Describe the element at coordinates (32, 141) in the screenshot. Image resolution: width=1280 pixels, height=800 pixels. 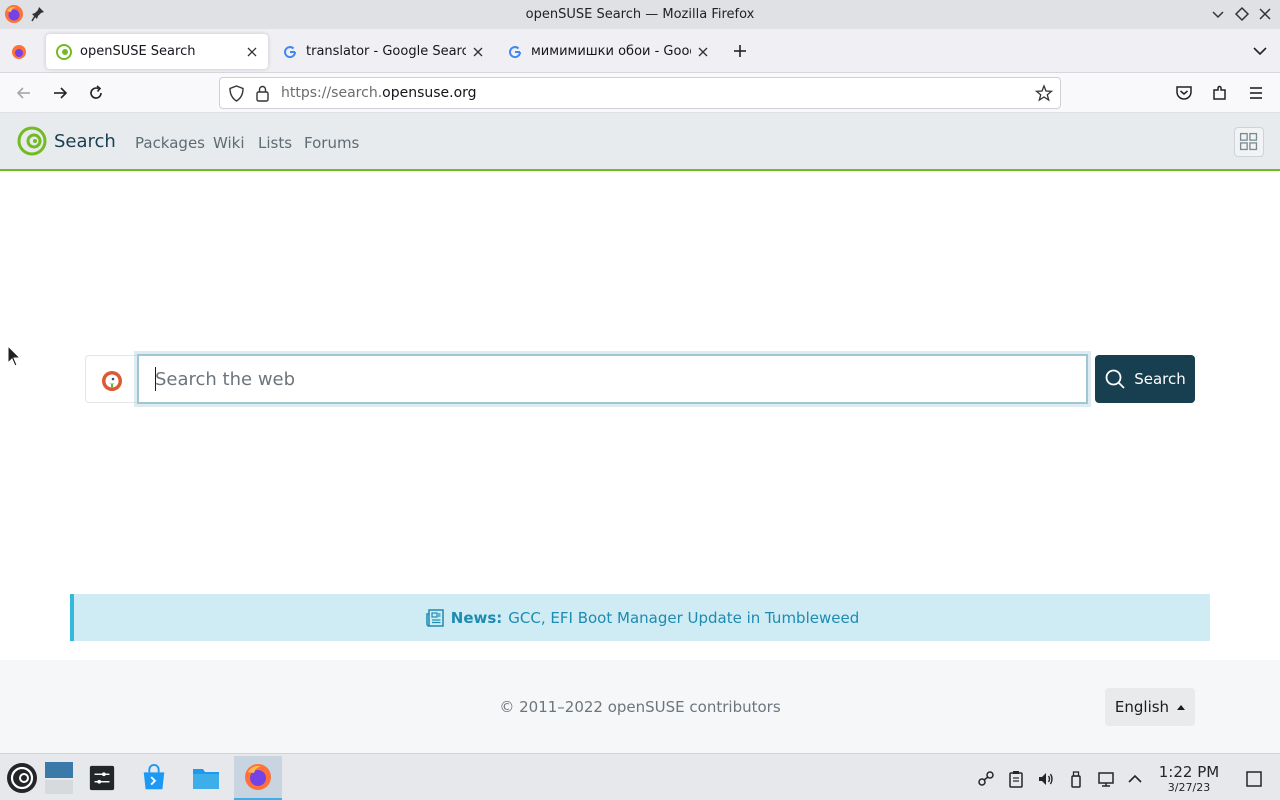
I see `opensuse-logo-icon` at that location.